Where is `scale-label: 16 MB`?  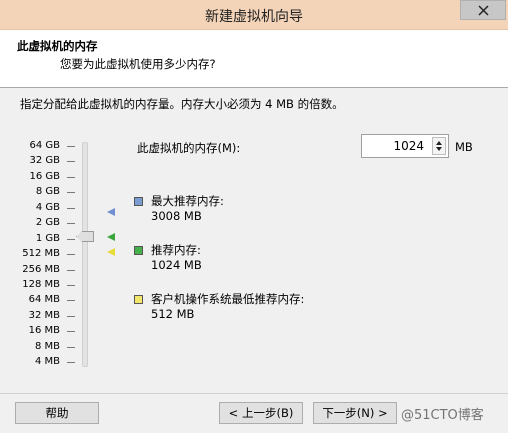
scale-label: 16 MB is located at coordinates (44, 330).